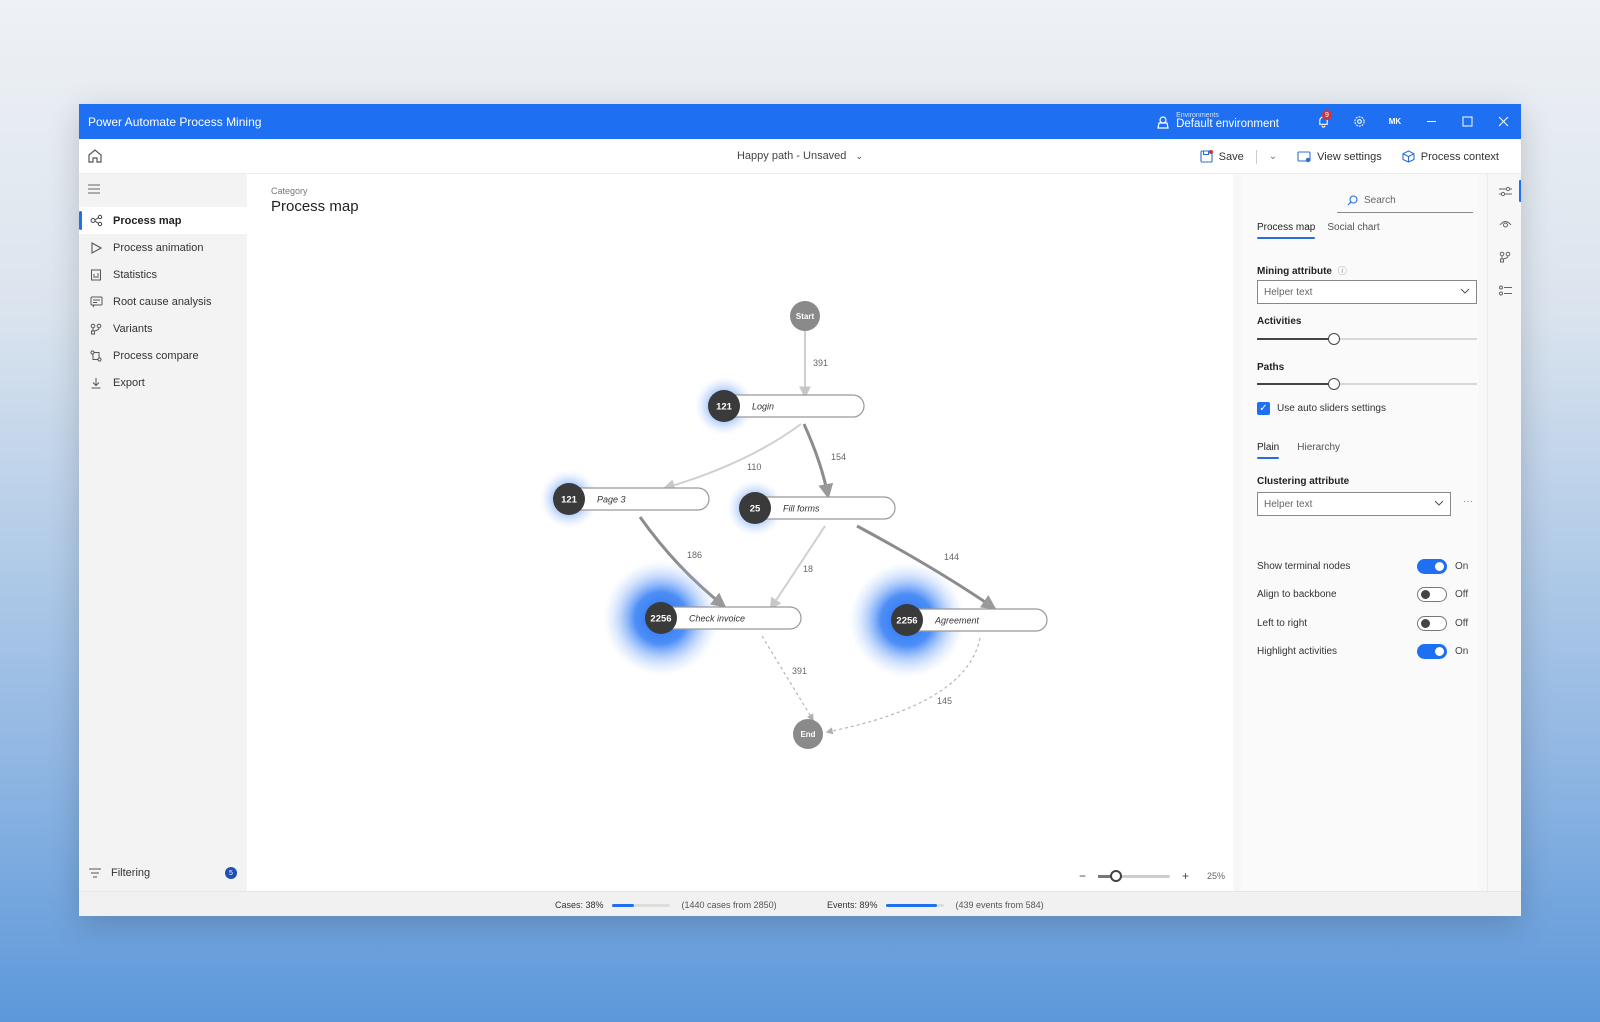  Describe the element at coordinates (1462, 594) in the screenshot. I see `toggle-state: Off` at that location.